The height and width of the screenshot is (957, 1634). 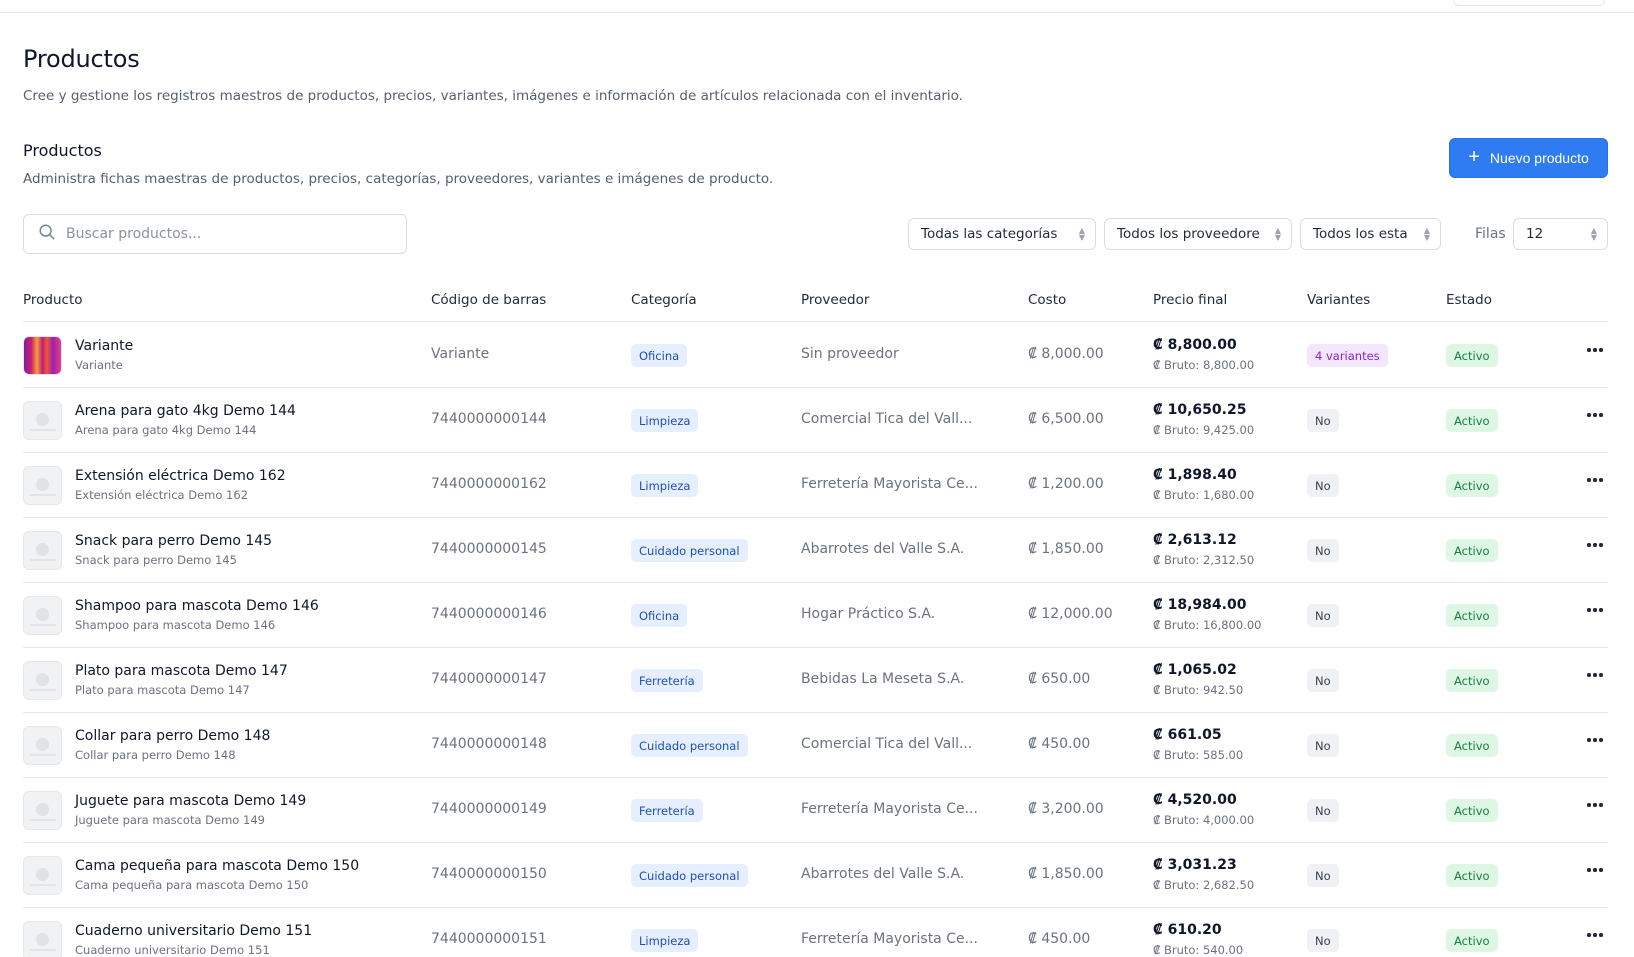 What do you see at coordinates (488, 300) in the screenshot?
I see `header-barcode: Código de barras` at bounding box center [488, 300].